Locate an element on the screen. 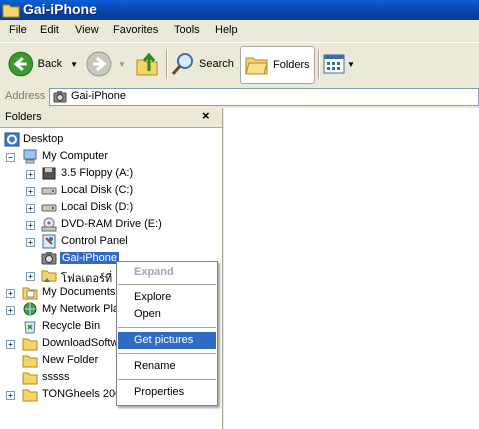  folders-icon is located at coordinates (256, 66).